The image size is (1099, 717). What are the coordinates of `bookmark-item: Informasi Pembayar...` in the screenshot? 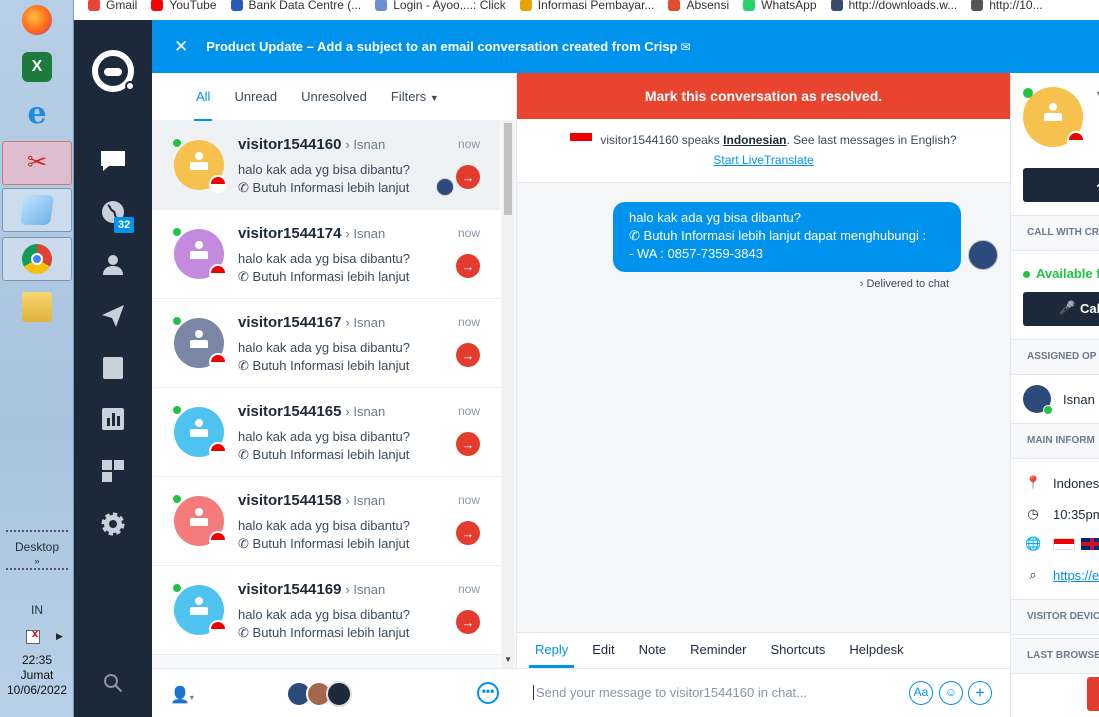 It's located at (586, 6).